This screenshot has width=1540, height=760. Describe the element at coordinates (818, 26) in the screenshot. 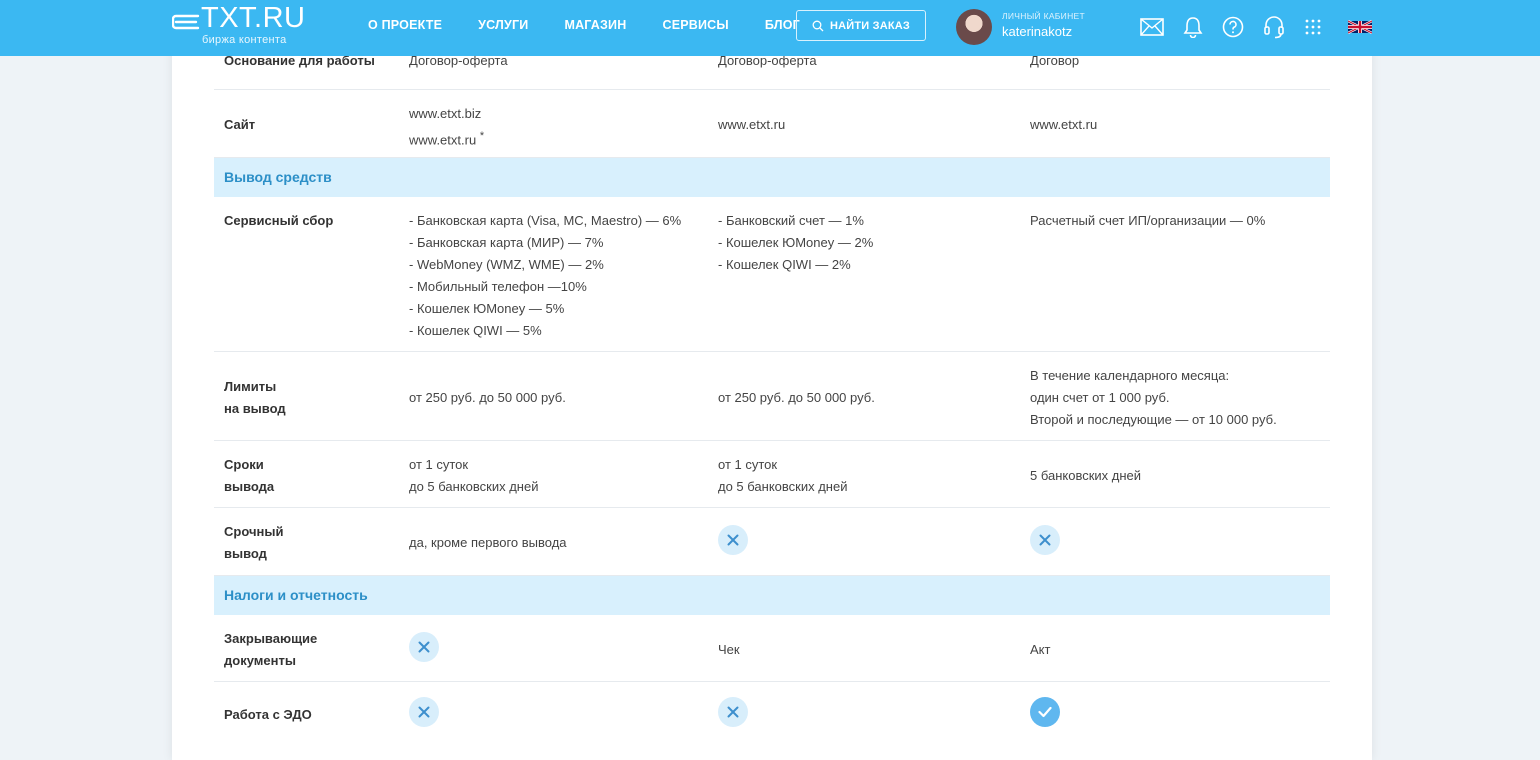

I see `search-icon` at that location.